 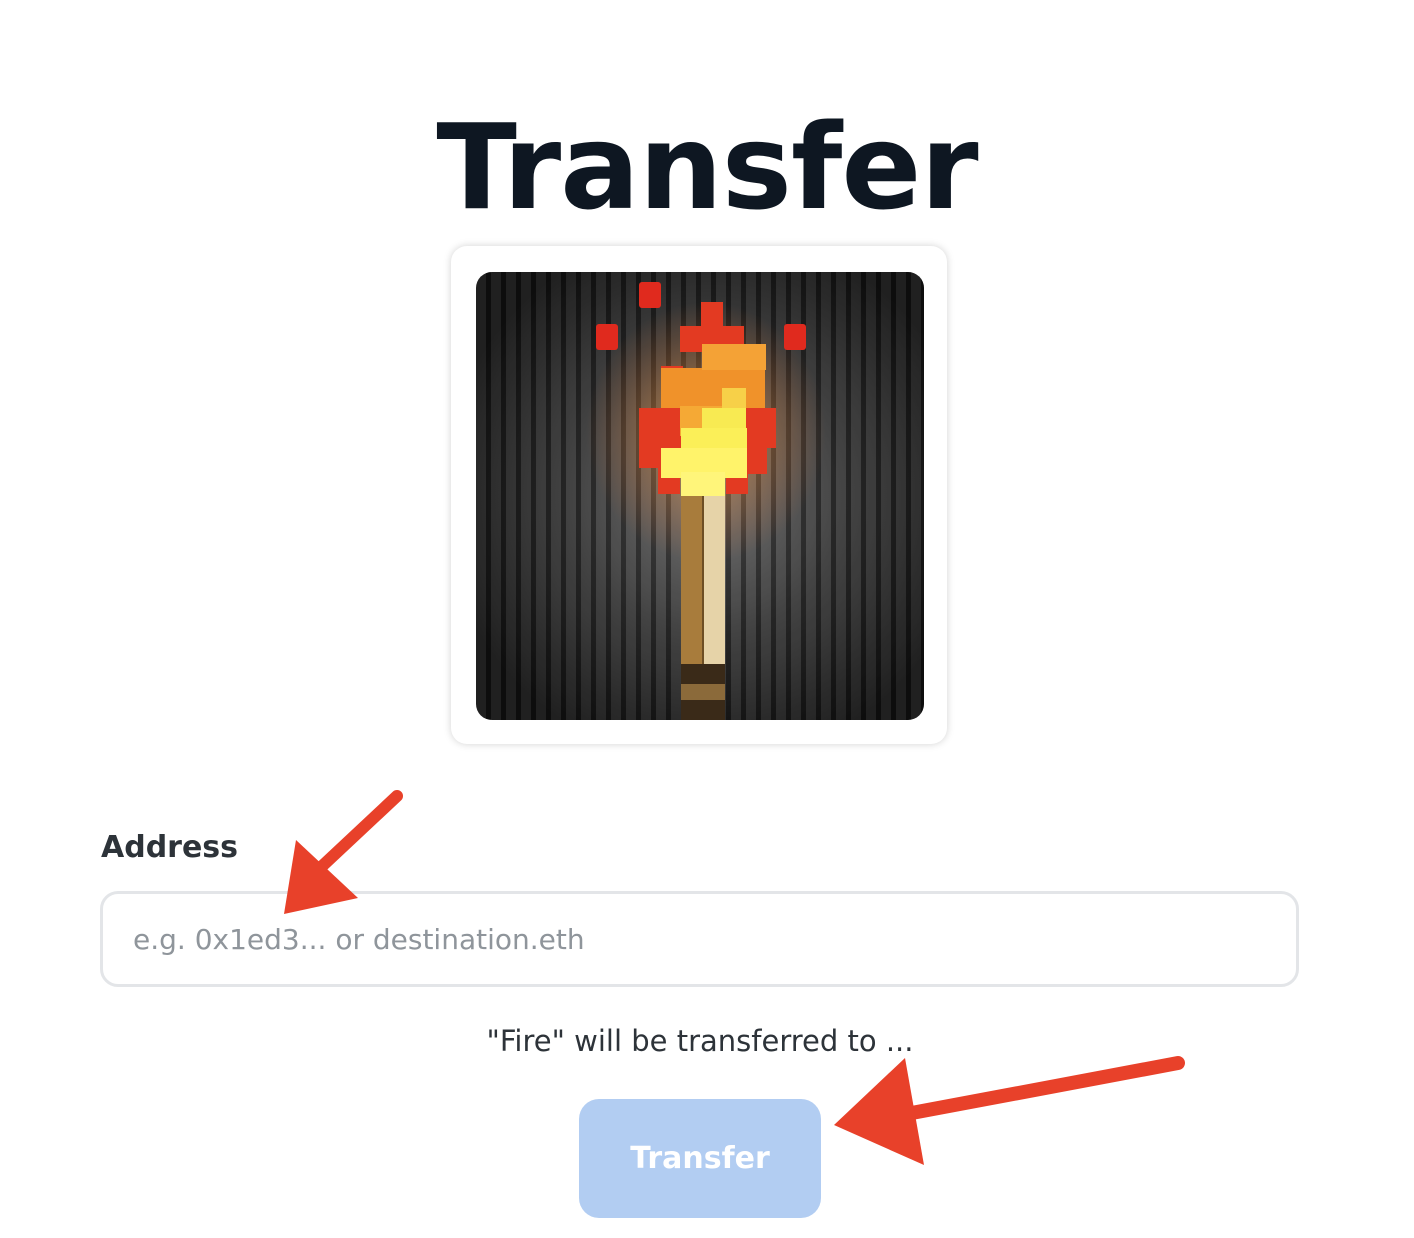 I want to click on nft-card, so click(x=699, y=495).